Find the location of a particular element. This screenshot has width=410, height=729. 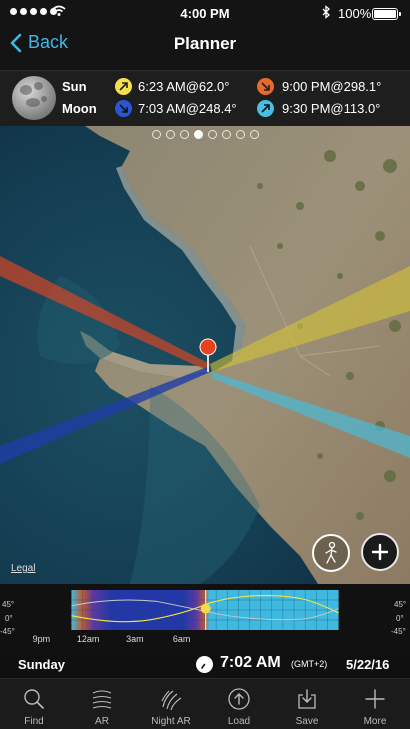

y-label-left-mid: 0° is located at coordinates (9, 618).